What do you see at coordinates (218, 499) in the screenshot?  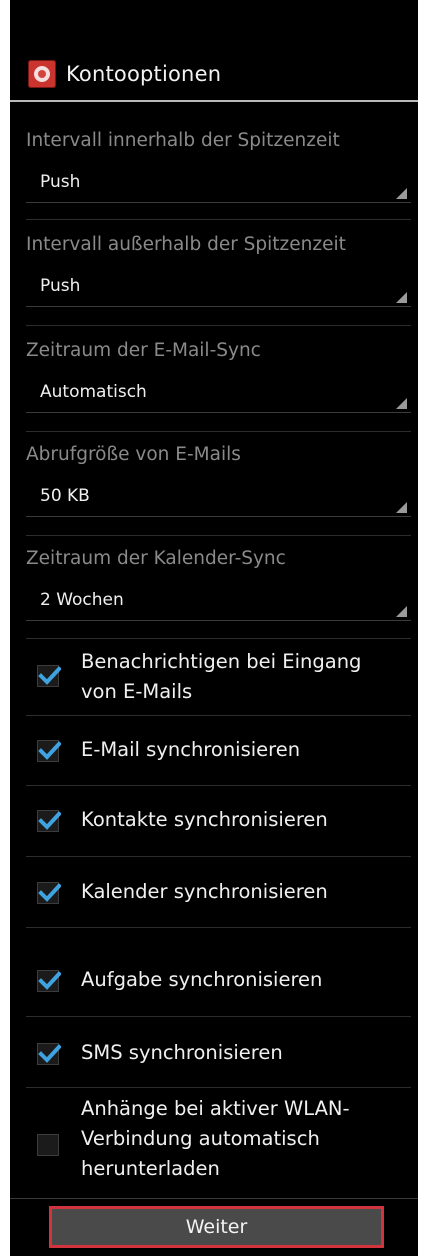 I see `mail-fetch-size-spinner: 50 KB` at bounding box center [218, 499].